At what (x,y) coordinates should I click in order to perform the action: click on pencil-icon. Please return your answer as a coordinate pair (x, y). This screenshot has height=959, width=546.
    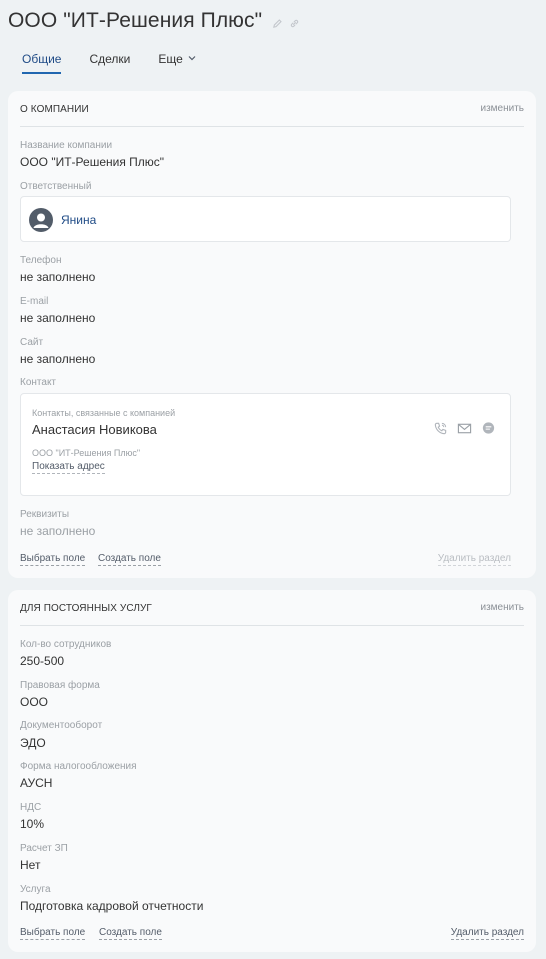
    Looking at the image, I should click on (277, 23).